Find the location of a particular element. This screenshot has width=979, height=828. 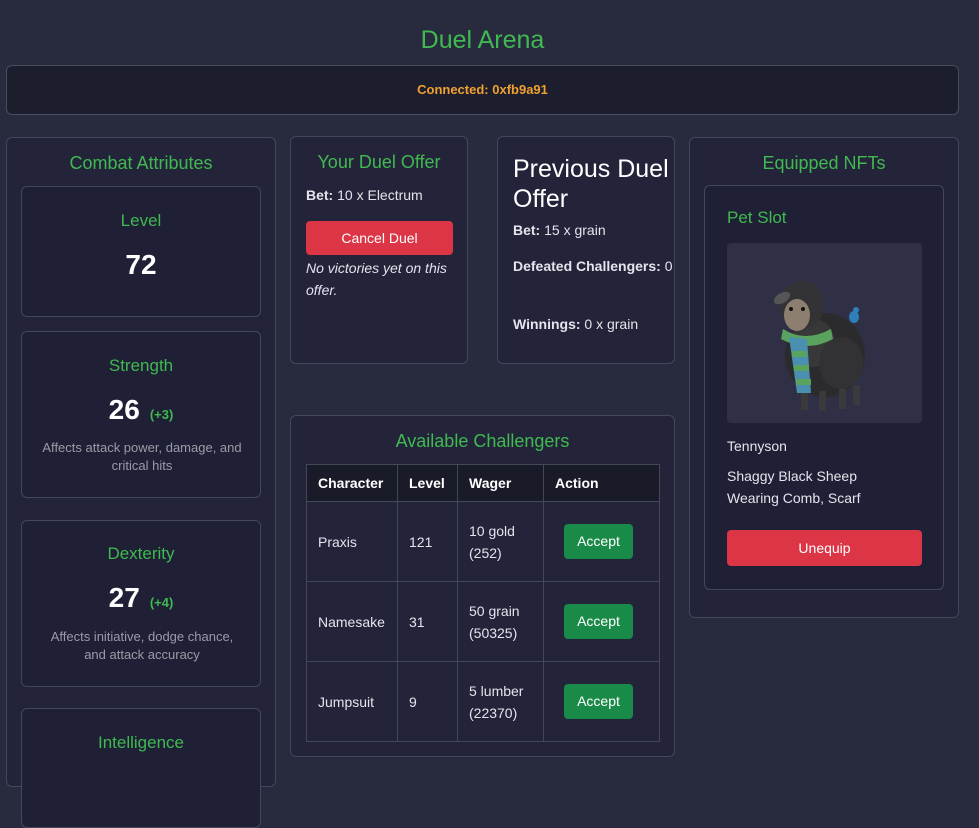

duel-offer-bet: Bet: 10 x Electrum is located at coordinates (364, 195).